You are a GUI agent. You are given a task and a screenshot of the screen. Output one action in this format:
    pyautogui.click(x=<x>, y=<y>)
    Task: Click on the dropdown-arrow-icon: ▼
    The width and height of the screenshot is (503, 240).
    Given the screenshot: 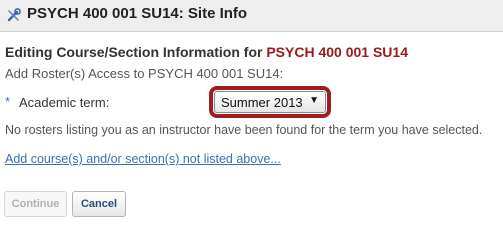 What is the action you would take?
    pyautogui.click(x=314, y=100)
    